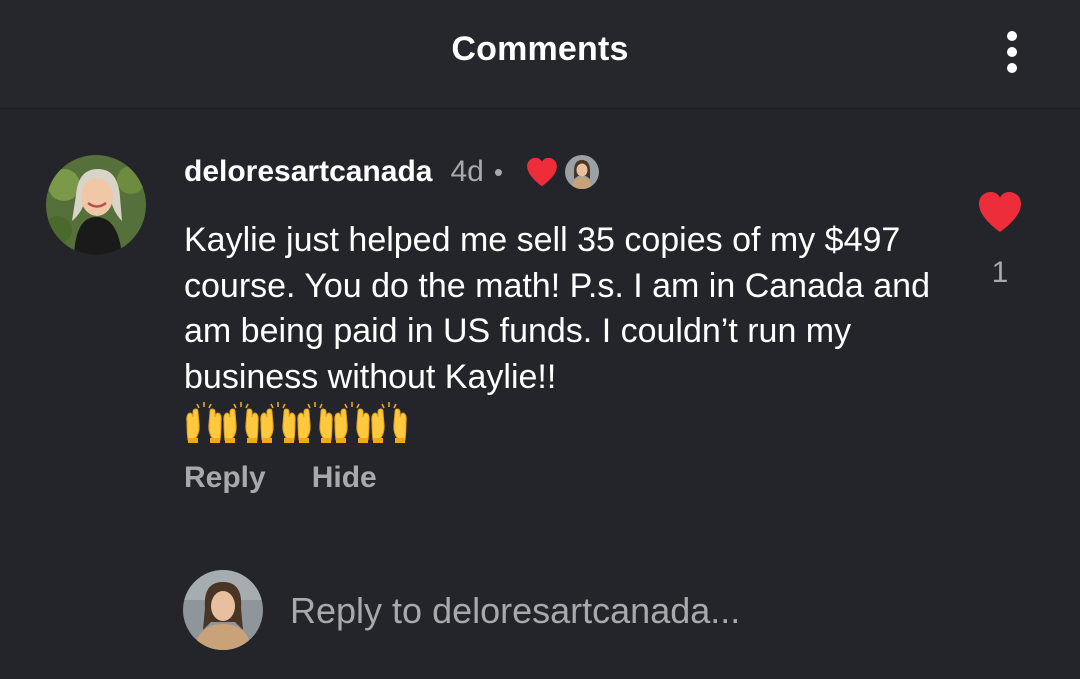 The height and width of the screenshot is (679, 1080). I want to click on reply-input, so click(640, 611).